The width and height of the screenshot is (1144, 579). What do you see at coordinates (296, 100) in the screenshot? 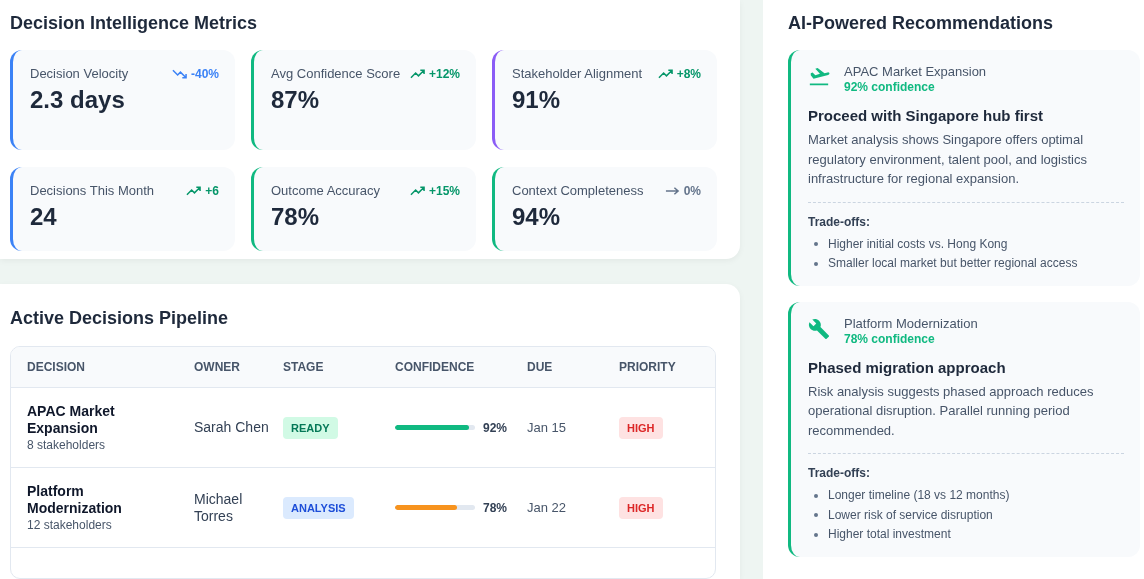
I see `metric-value: 87%` at bounding box center [296, 100].